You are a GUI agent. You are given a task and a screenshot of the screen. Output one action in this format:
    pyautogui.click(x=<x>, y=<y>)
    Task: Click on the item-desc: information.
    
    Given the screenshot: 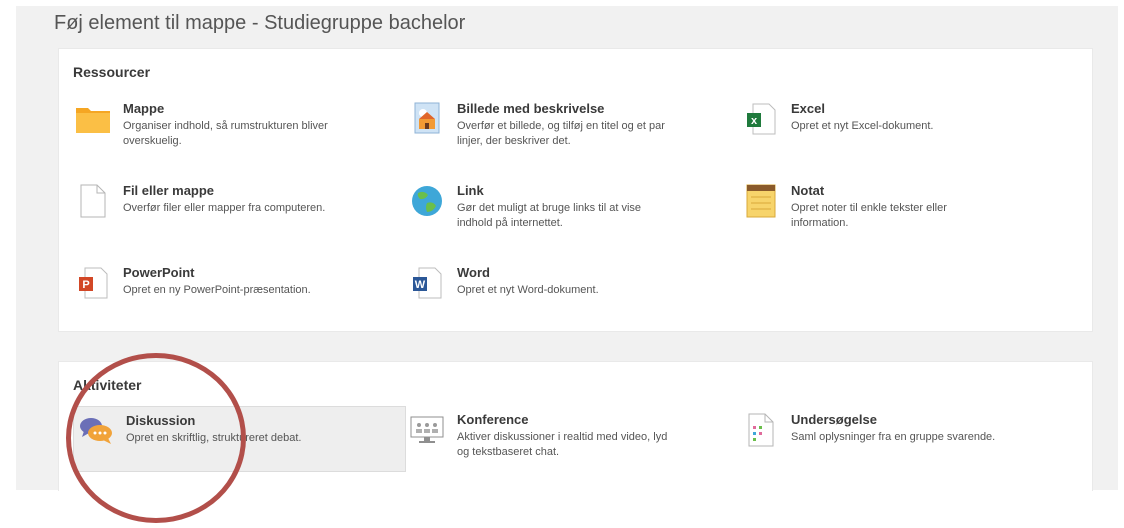 What is the action you would take?
    pyautogui.click(x=820, y=223)
    